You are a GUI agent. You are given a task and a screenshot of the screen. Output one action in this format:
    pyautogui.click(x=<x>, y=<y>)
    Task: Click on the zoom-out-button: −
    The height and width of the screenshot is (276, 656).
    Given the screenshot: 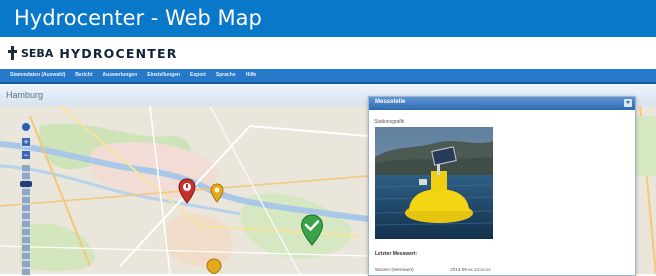 What is the action you would take?
    pyautogui.click(x=26, y=155)
    